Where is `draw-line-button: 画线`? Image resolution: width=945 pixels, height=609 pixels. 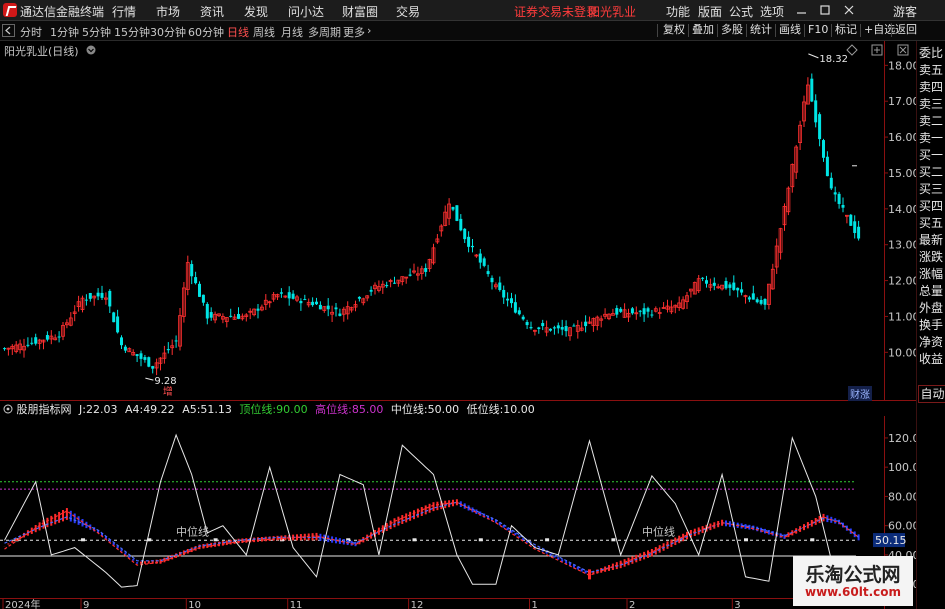 draw-line-button: 画线 is located at coordinates (790, 30).